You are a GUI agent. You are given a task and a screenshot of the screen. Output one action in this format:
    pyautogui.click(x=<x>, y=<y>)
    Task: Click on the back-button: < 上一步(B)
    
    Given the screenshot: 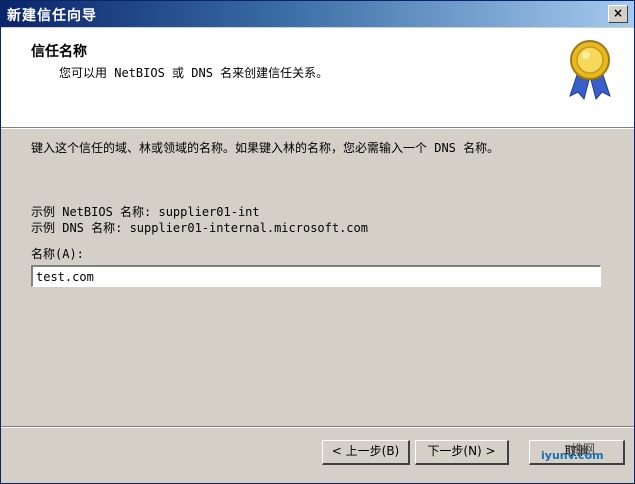 What is the action you would take?
    pyautogui.click(x=366, y=452)
    